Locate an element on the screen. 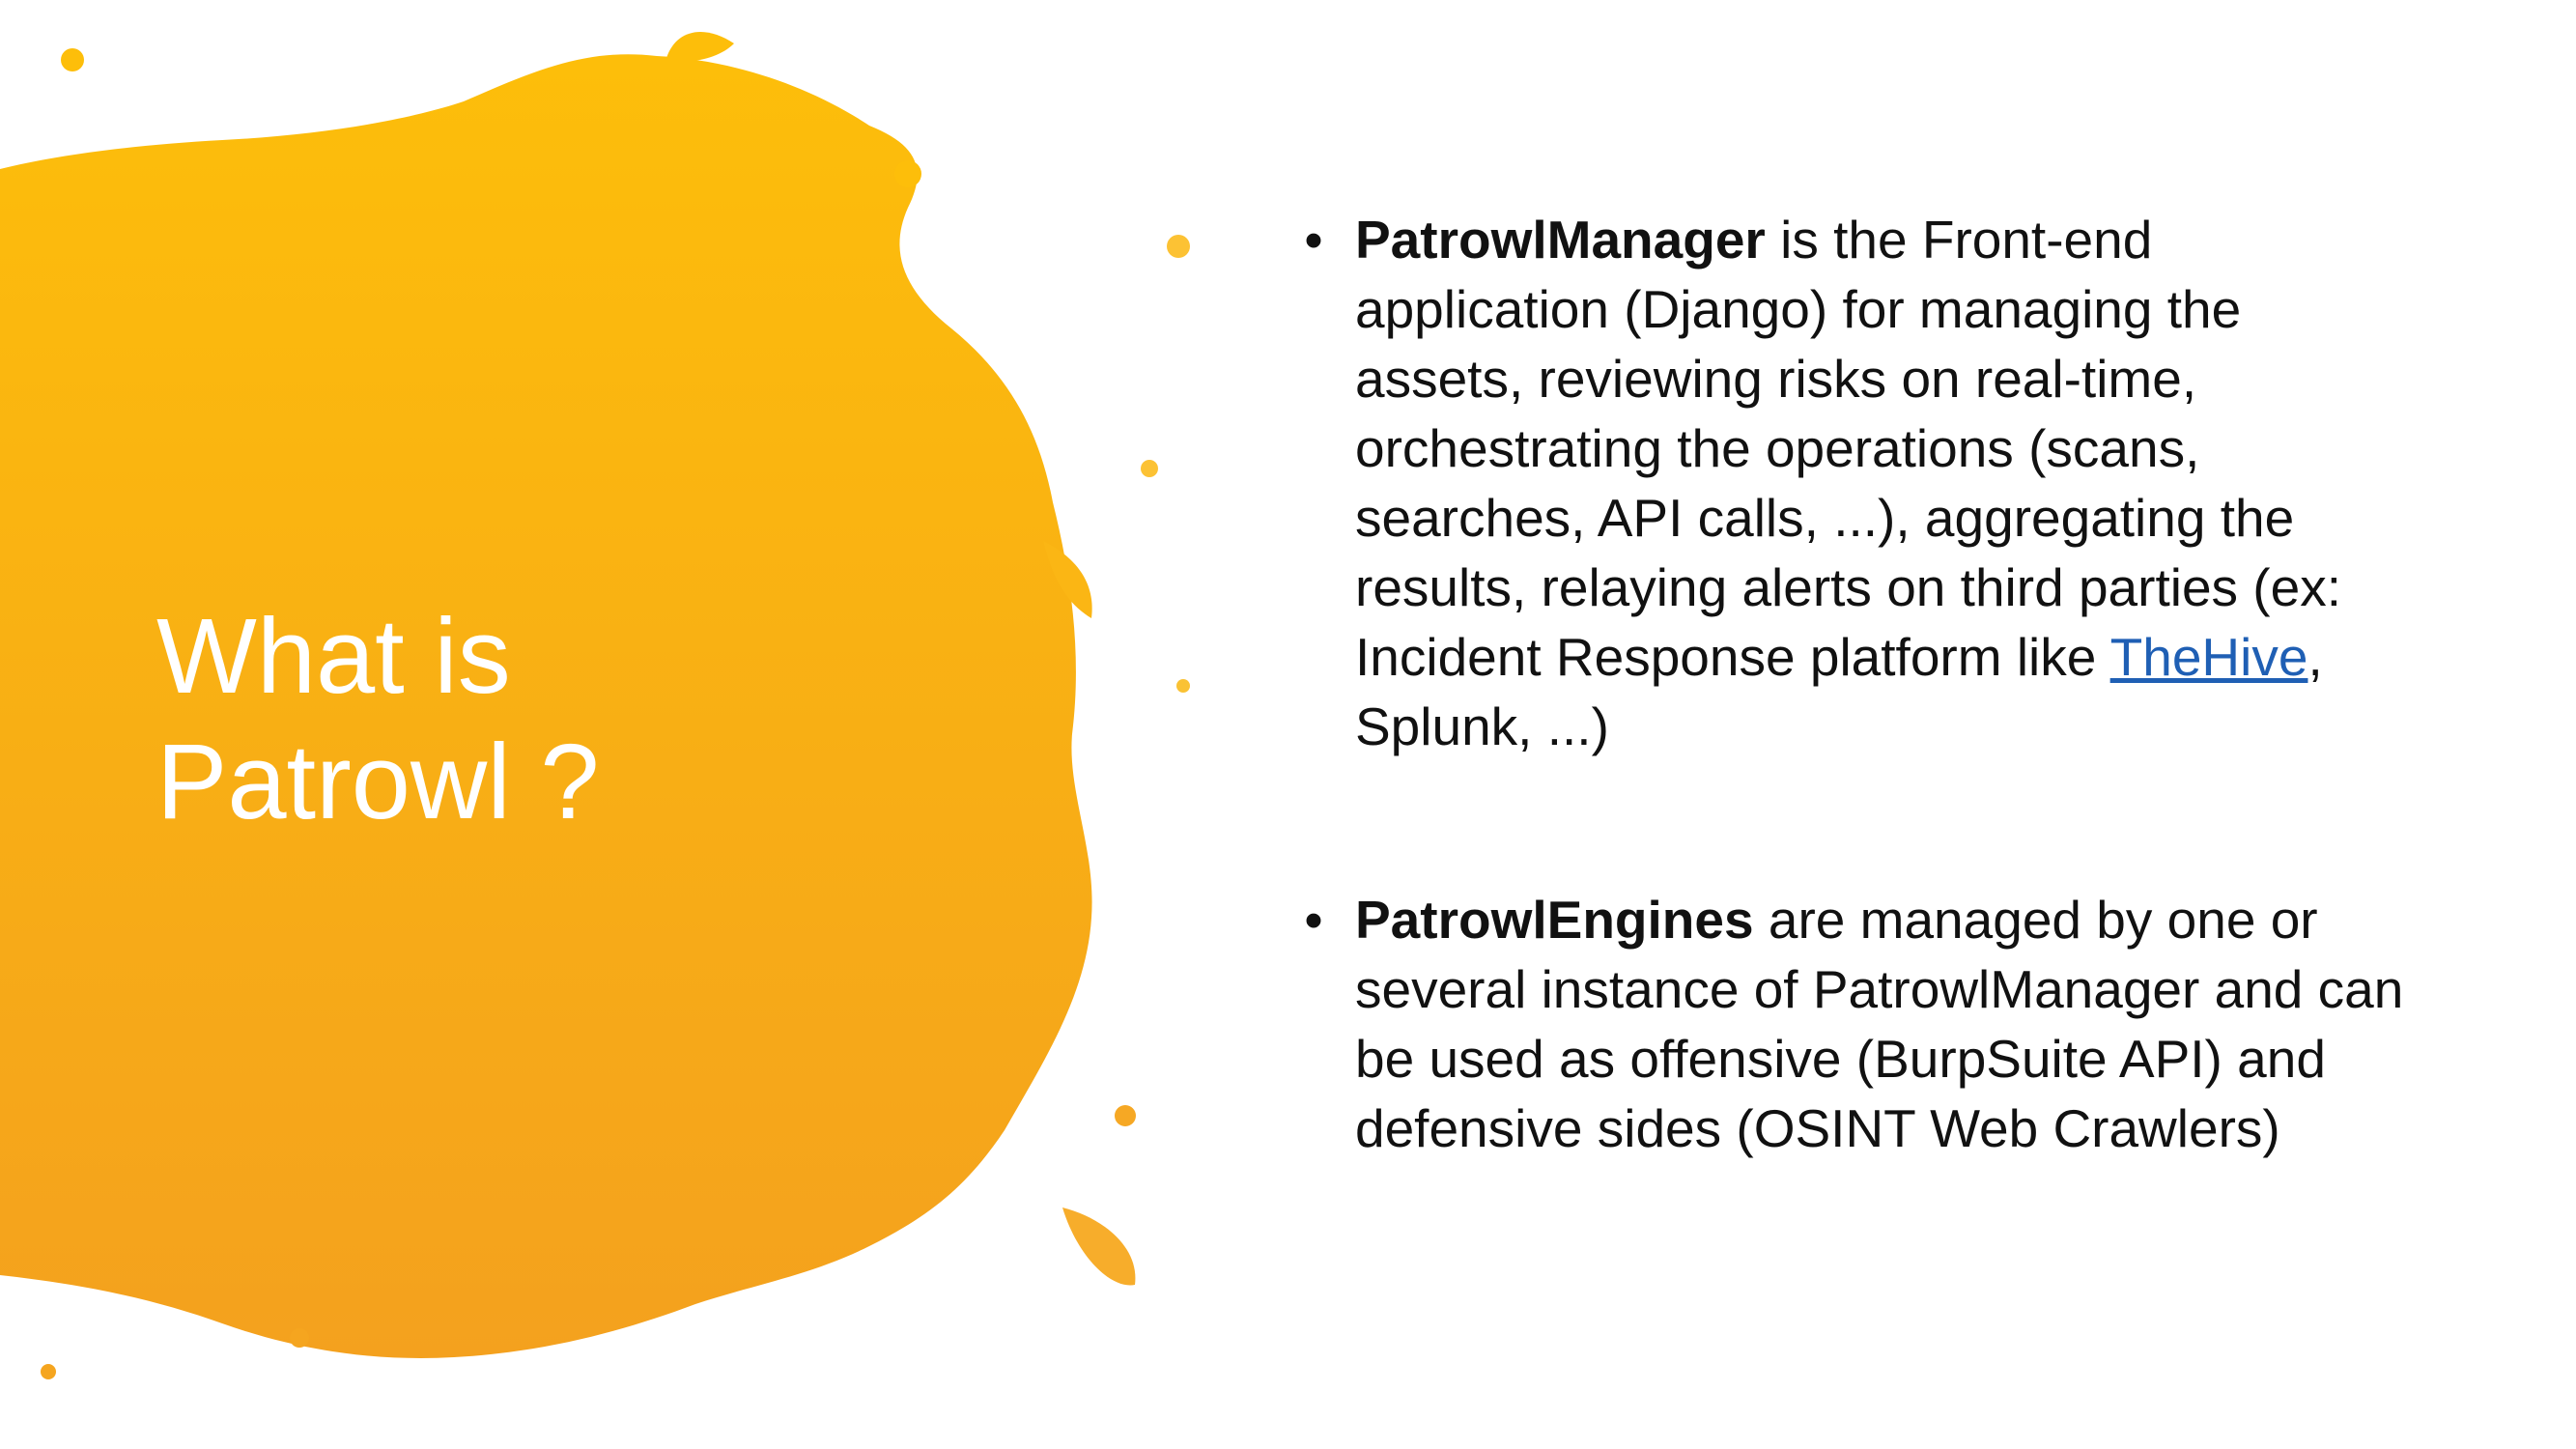 Image resolution: width=2576 pixels, height=1449 pixels. bullet-term-patrowl-engines: PatrowlEngines is located at coordinates (1554, 920).